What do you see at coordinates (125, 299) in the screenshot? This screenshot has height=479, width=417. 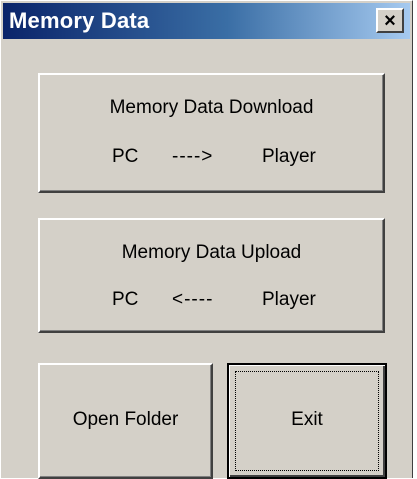 I see `upload-target-label: PC` at bounding box center [125, 299].